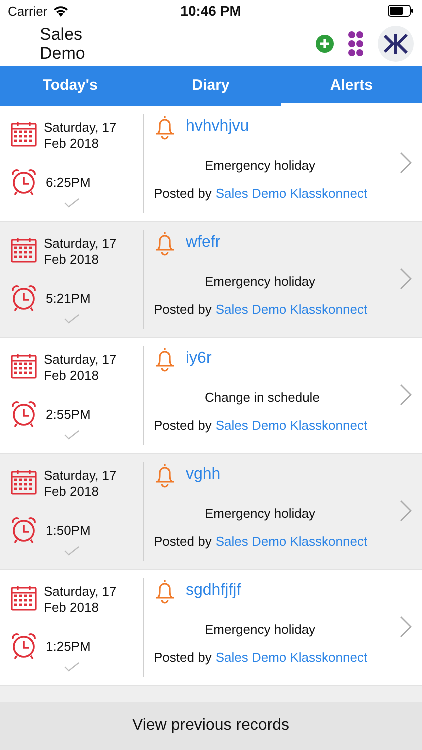  I want to click on alert-time: 1:50PM, so click(68, 530).